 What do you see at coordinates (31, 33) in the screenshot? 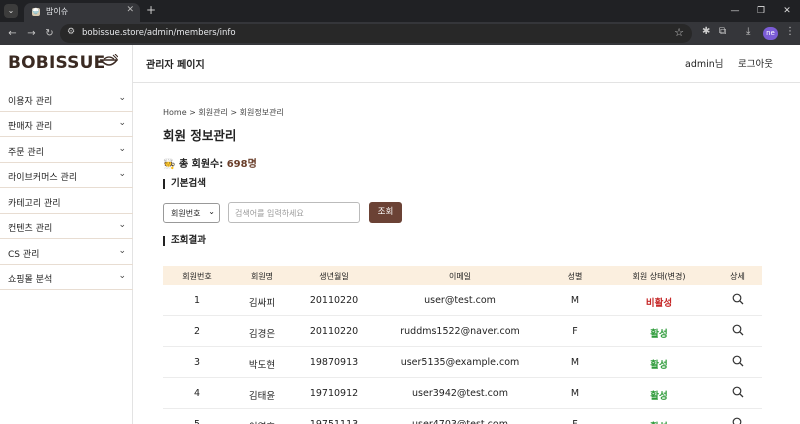
I see `forward-button: →` at bounding box center [31, 33].